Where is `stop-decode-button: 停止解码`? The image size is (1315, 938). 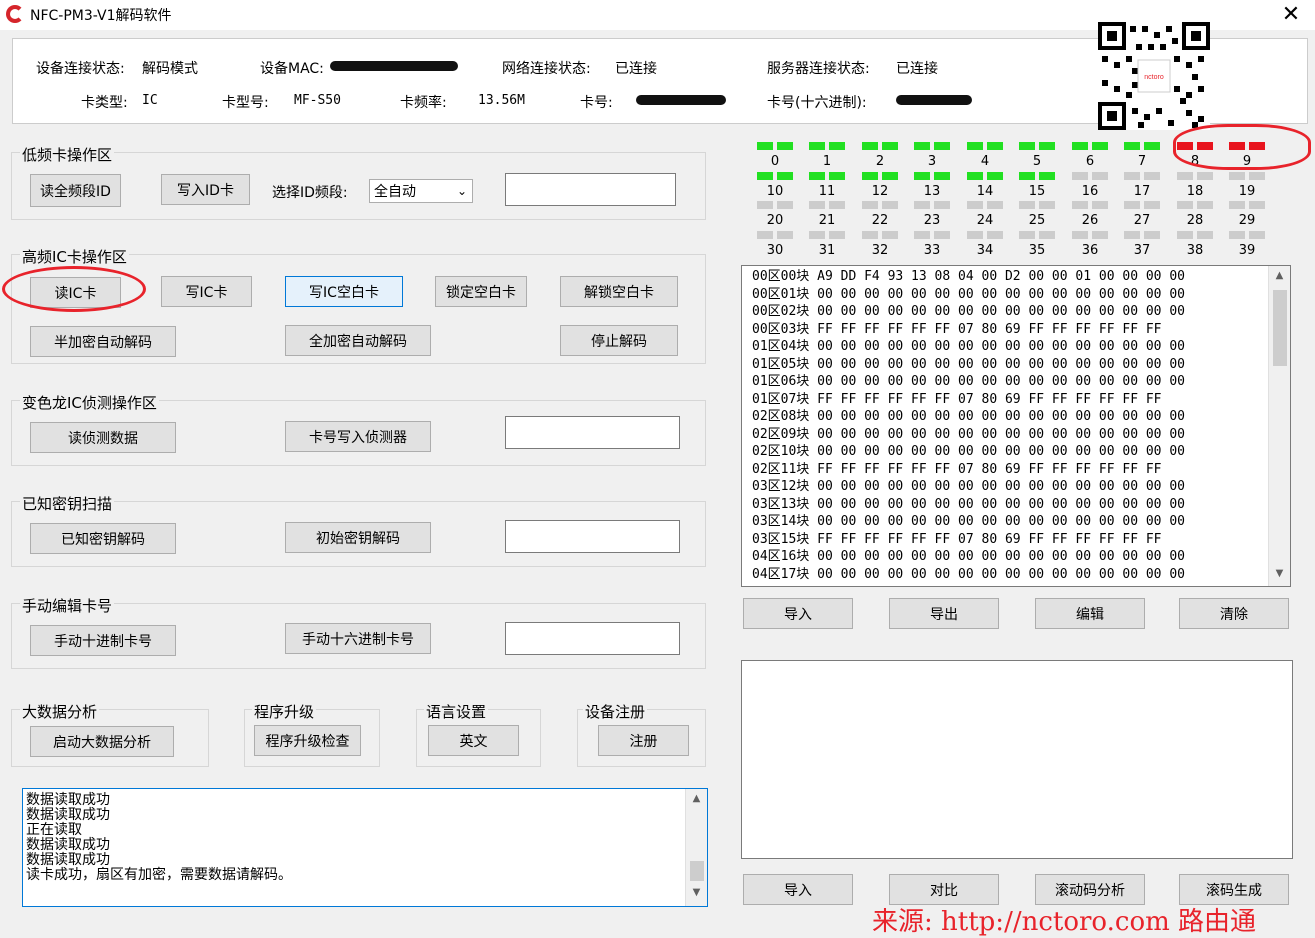
stop-decode-button: 停止解码 is located at coordinates (619, 340).